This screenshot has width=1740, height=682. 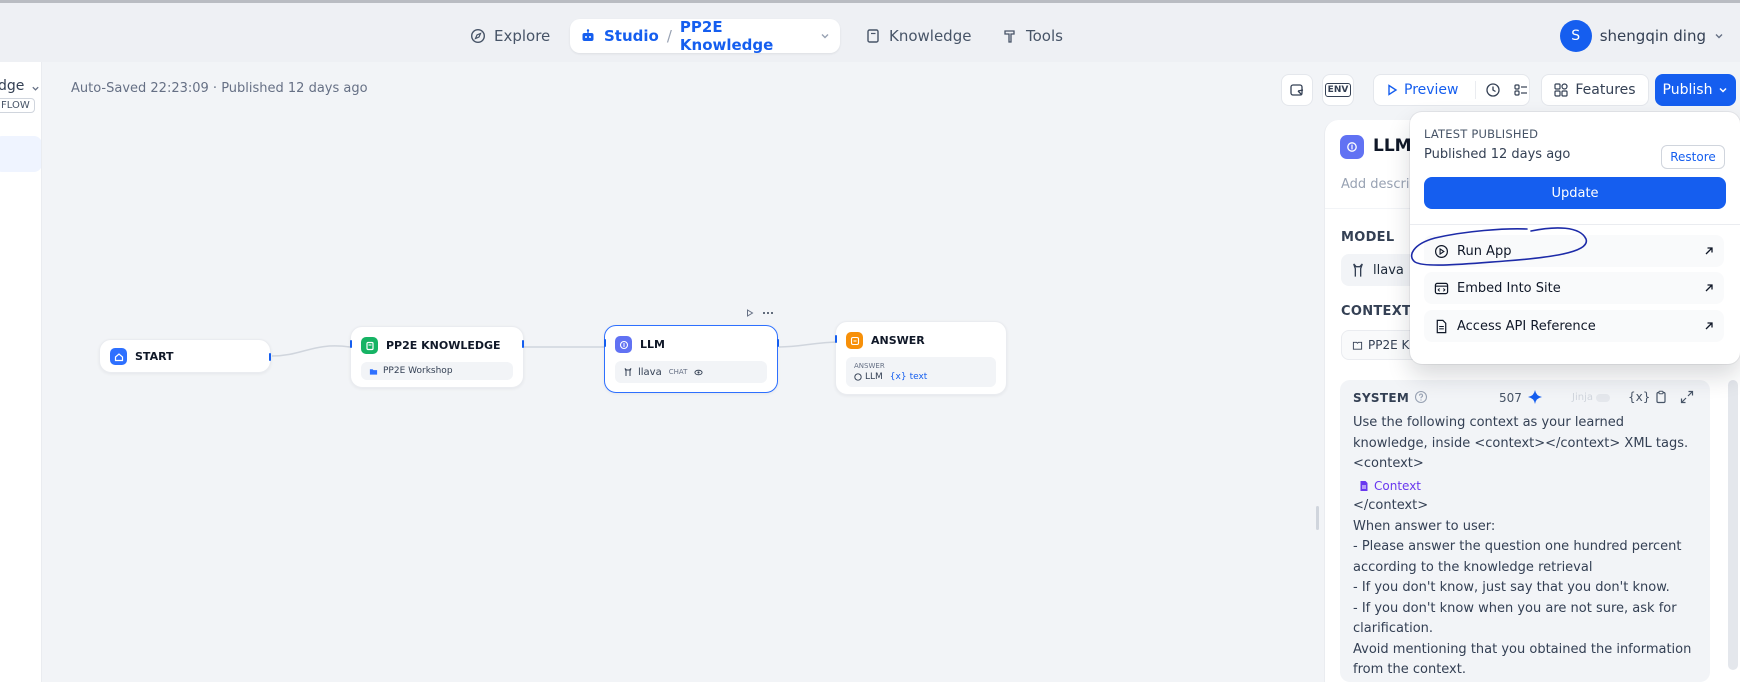 I want to click on restore-button: Restore, so click(x=1693, y=157).